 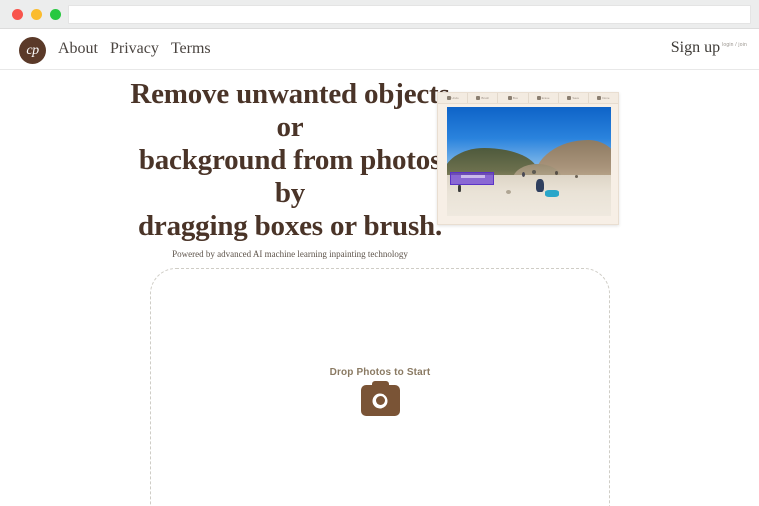 I want to click on photo-preview-card: Undo Brush Box Erase Save Done, so click(x=528, y=158).